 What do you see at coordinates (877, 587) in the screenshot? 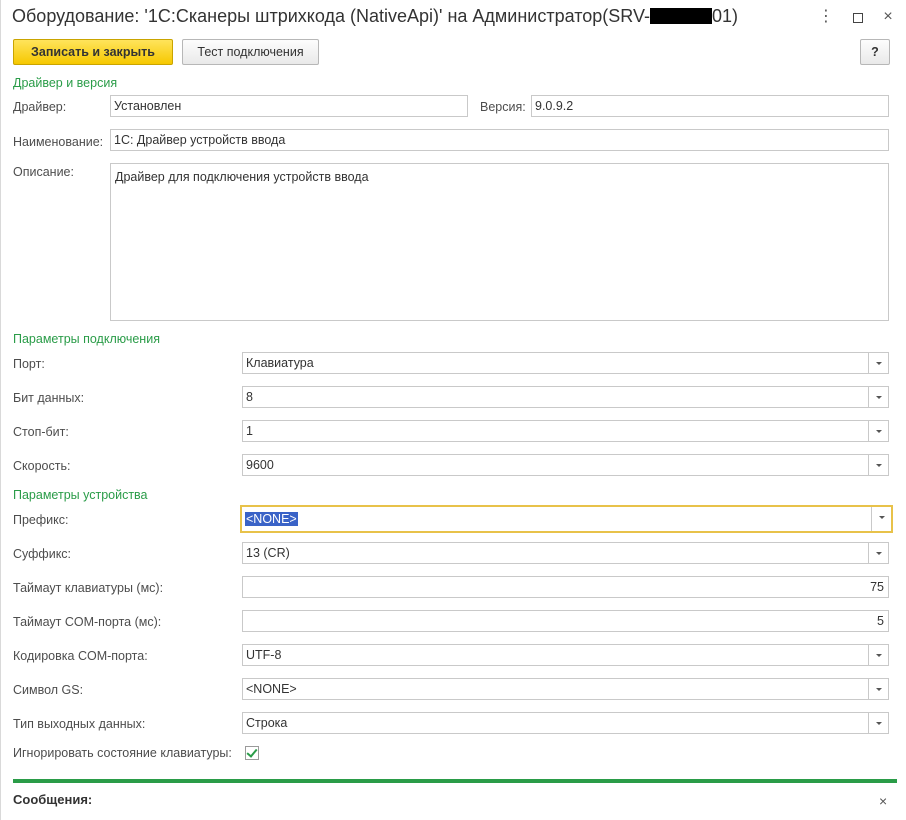
I see `kbd-timeout-value: 75` at bounding box center [877, 587].